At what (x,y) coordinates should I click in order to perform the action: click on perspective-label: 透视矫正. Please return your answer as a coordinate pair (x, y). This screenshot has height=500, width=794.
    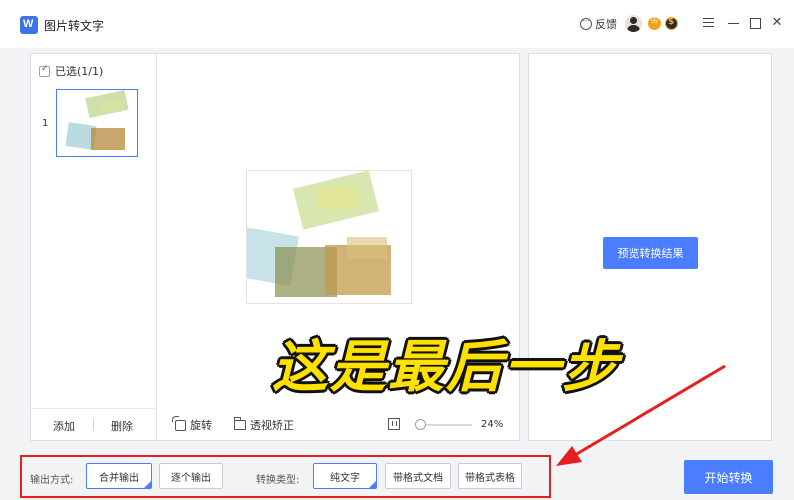
    Looking at the image, I should click on (272, 425).